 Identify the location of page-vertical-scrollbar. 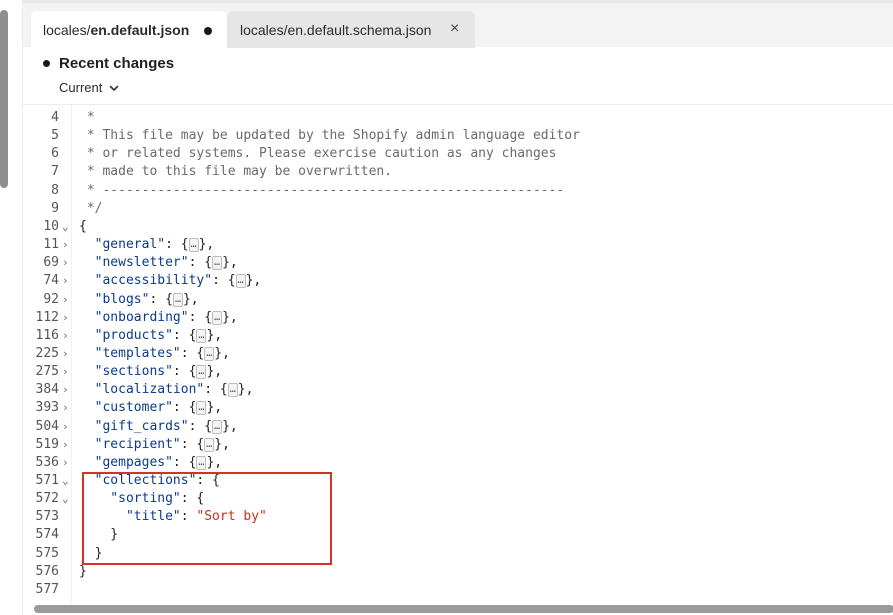
(4, 99).